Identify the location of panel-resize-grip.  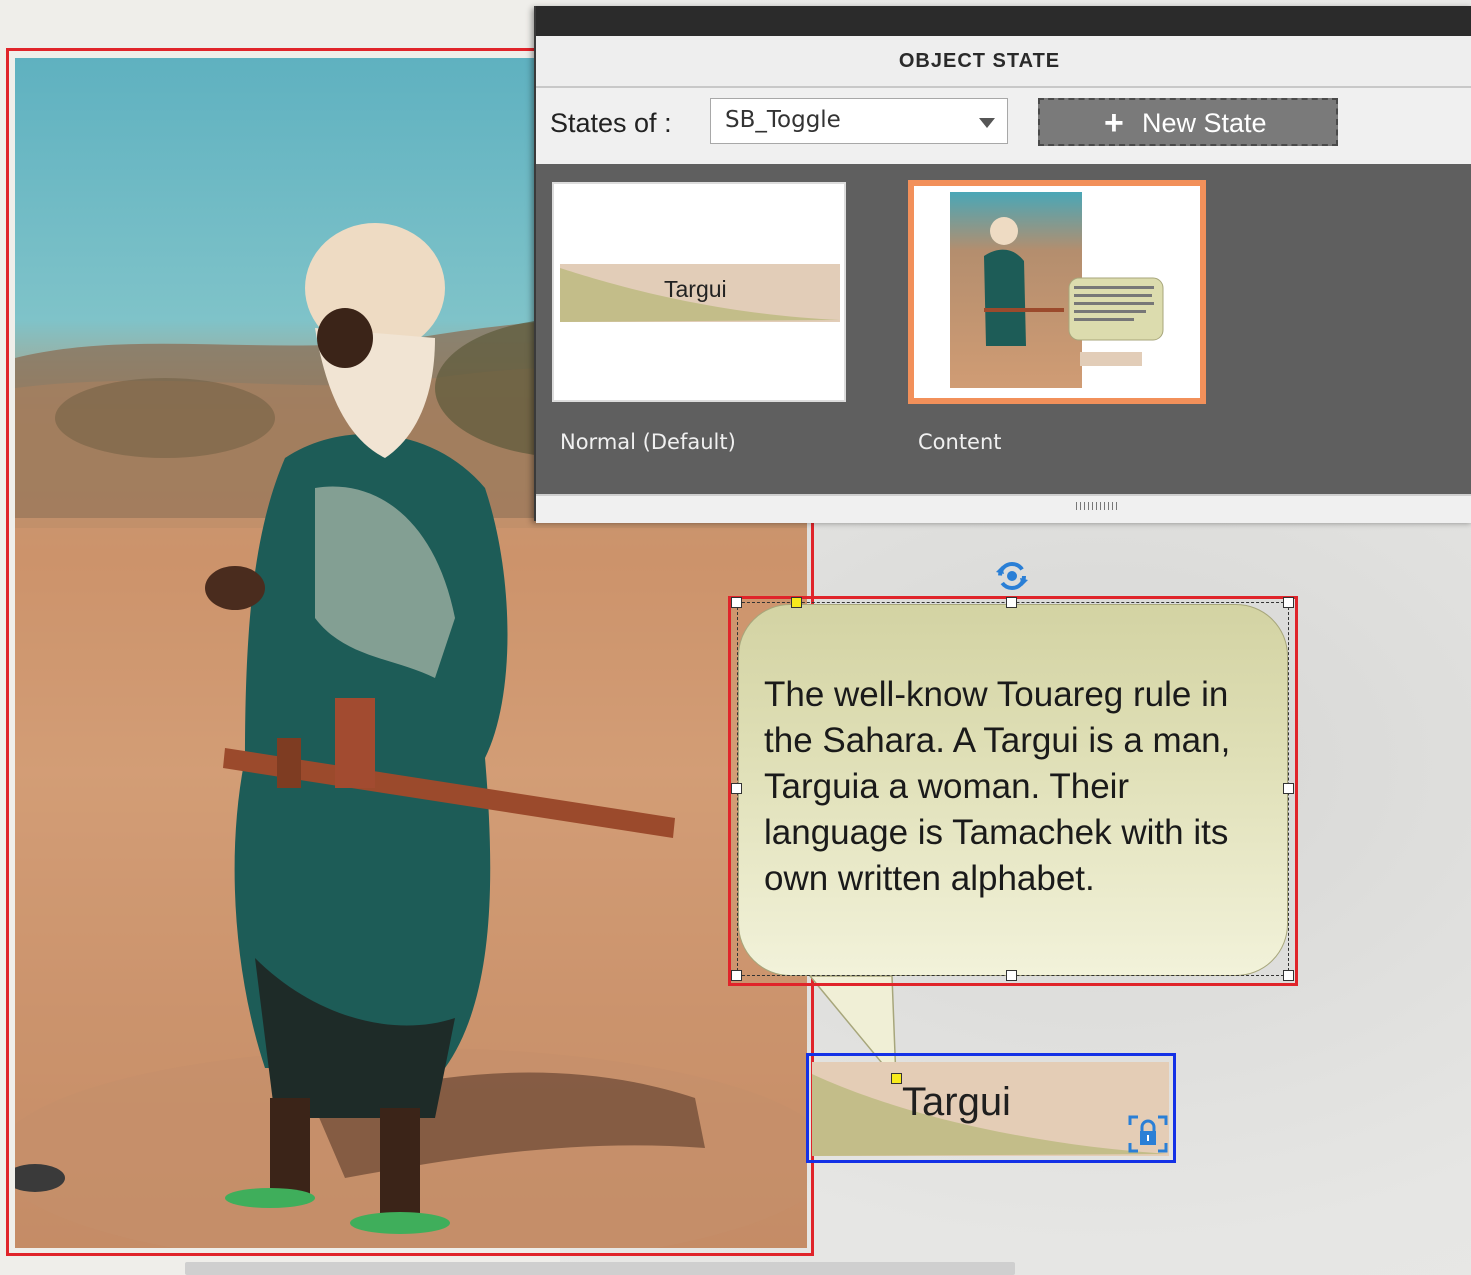
(1003, 508).